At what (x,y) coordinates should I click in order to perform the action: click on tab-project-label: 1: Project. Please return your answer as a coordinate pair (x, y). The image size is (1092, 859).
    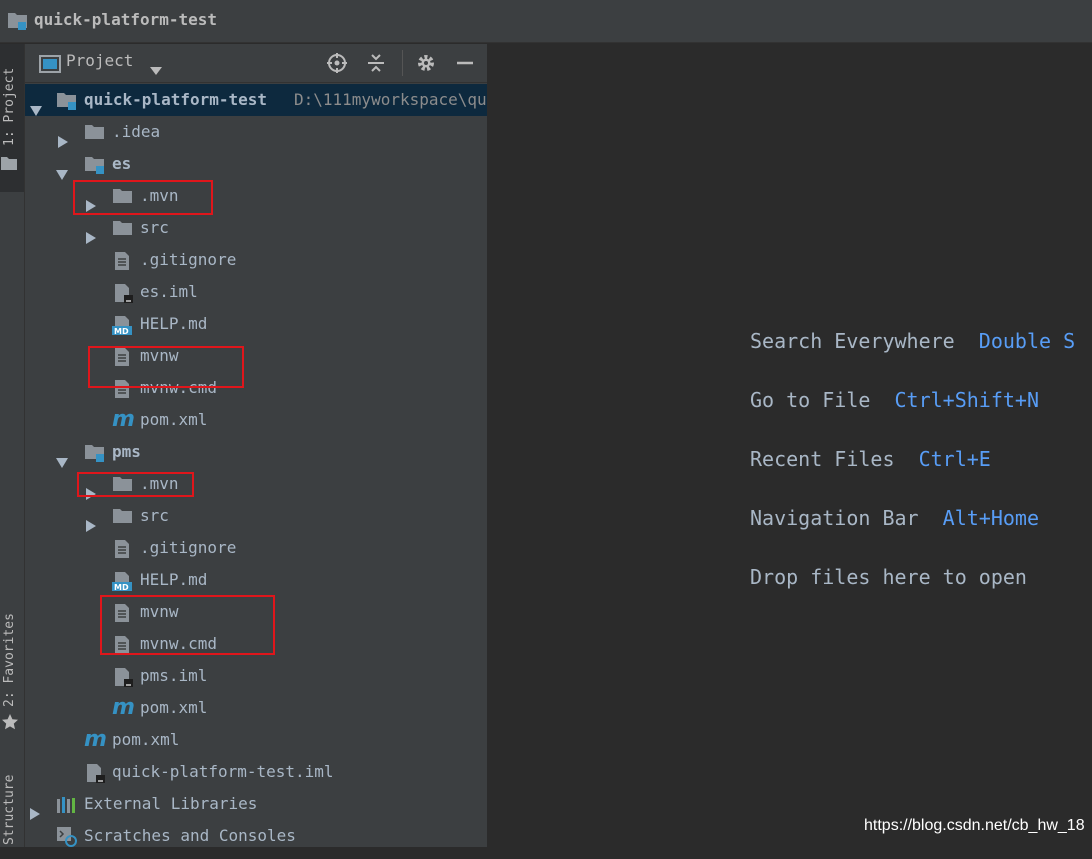
    Looking at the image, I should click on (9, 106).